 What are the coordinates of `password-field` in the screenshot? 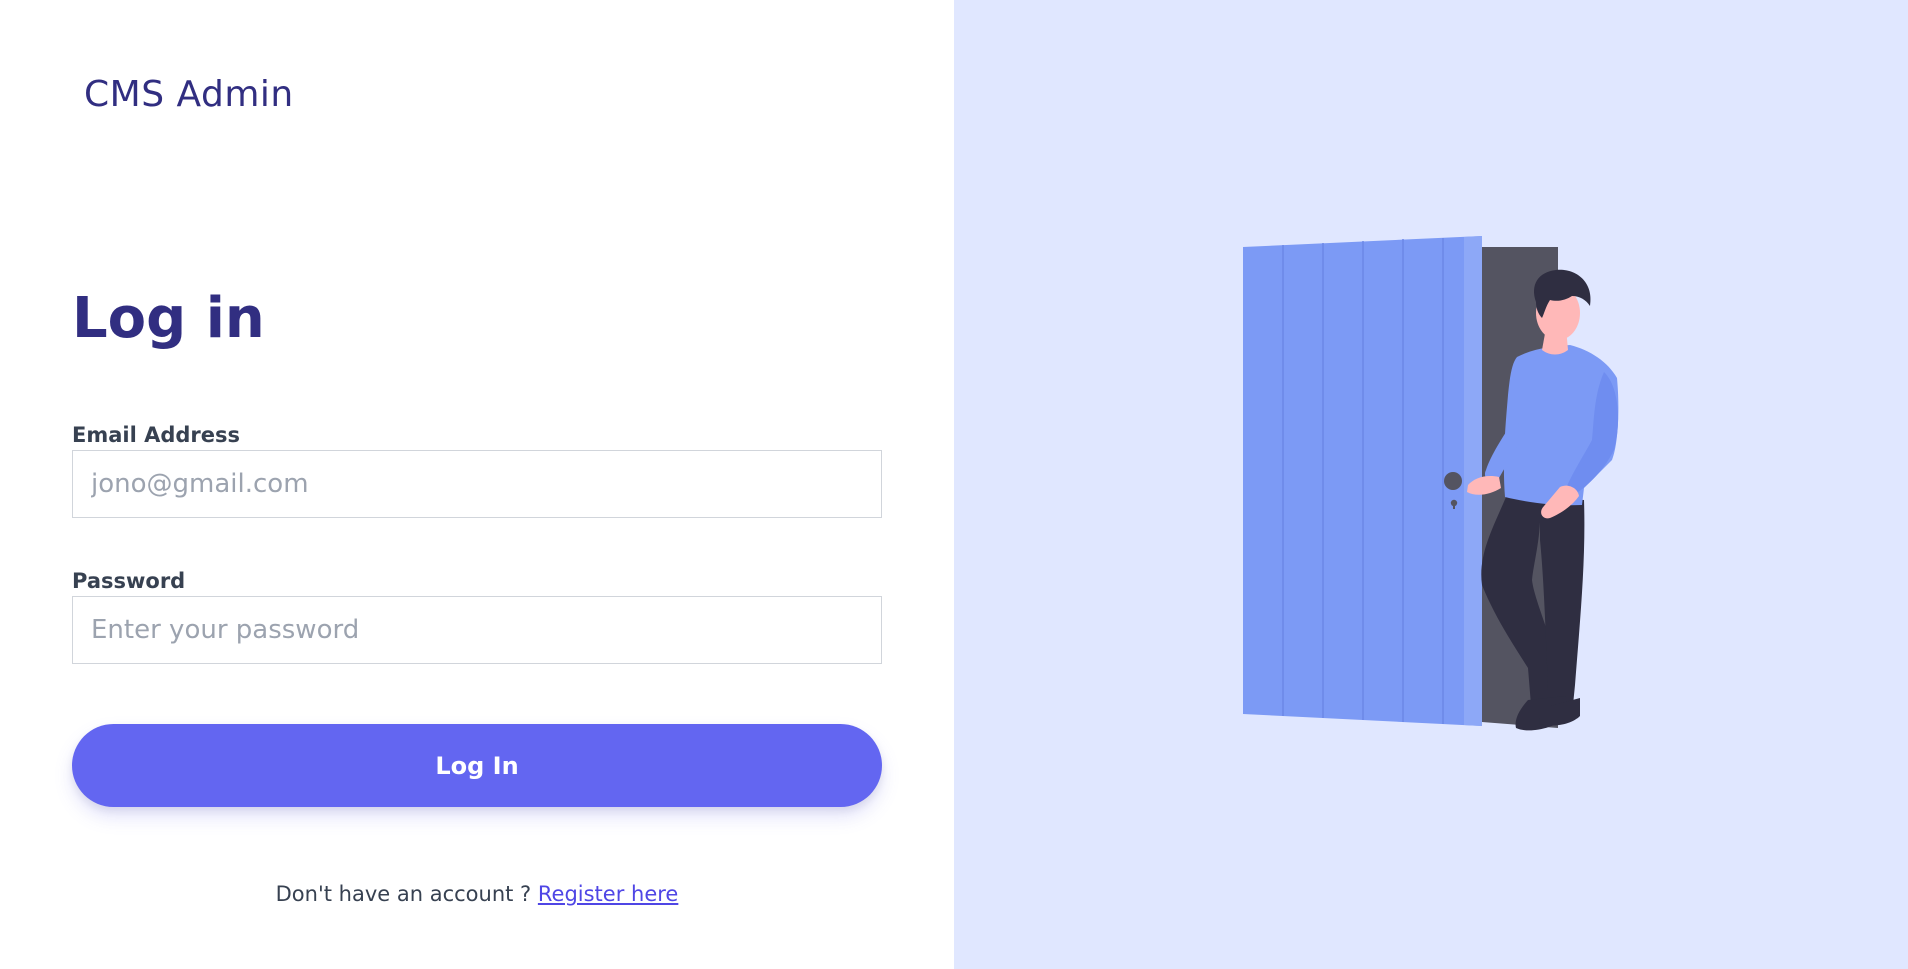 It's located at (477, 630).